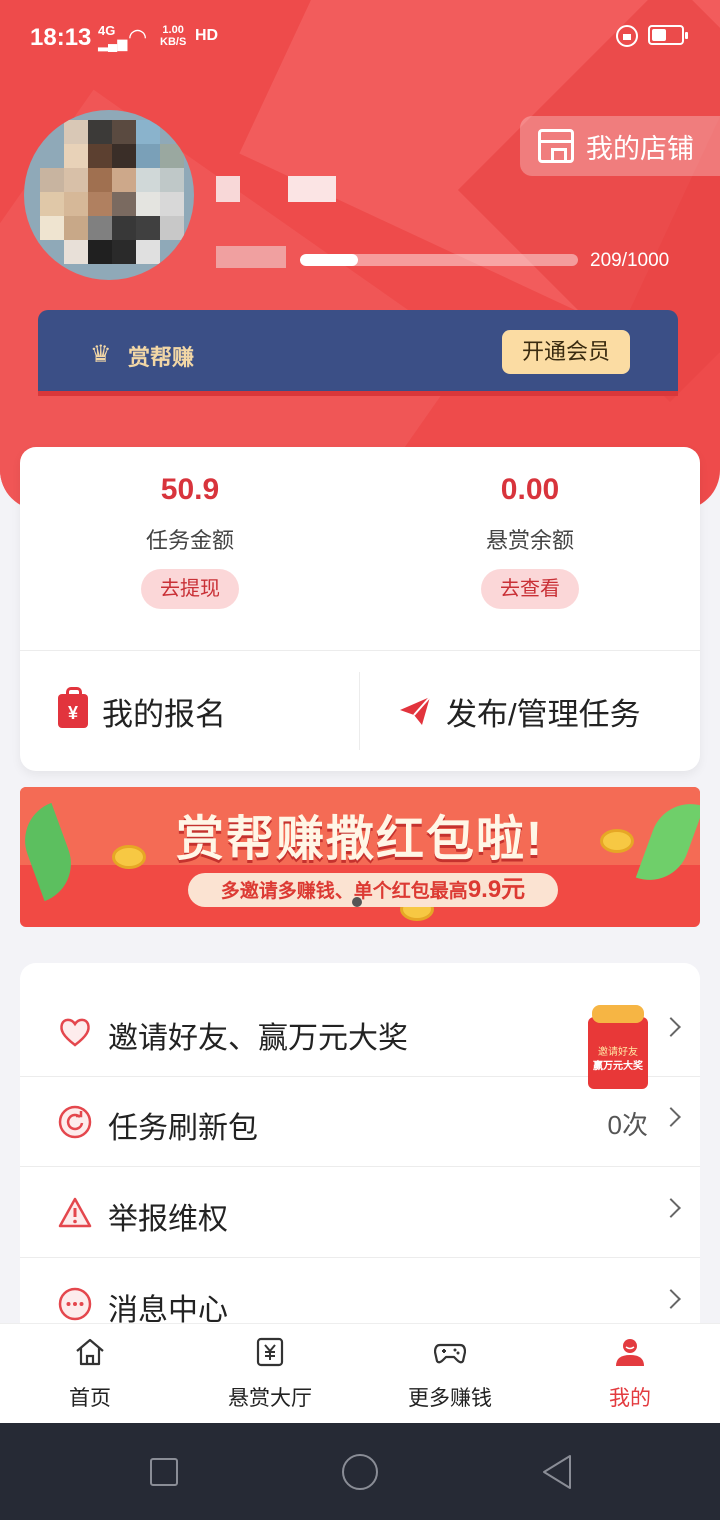 This screenshot has height=1520, width=720. What do you see at coordinates (251, 257) in the screenshot?
I see `level-label-blurred` at bounding box center [251, 257].